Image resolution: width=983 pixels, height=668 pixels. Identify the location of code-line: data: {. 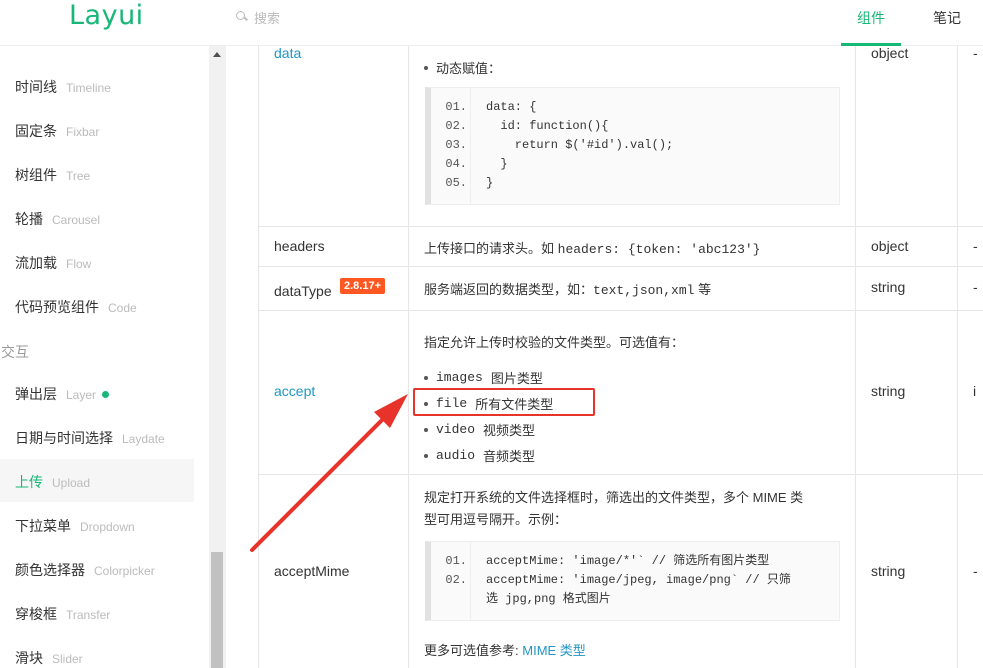
(511, 107).